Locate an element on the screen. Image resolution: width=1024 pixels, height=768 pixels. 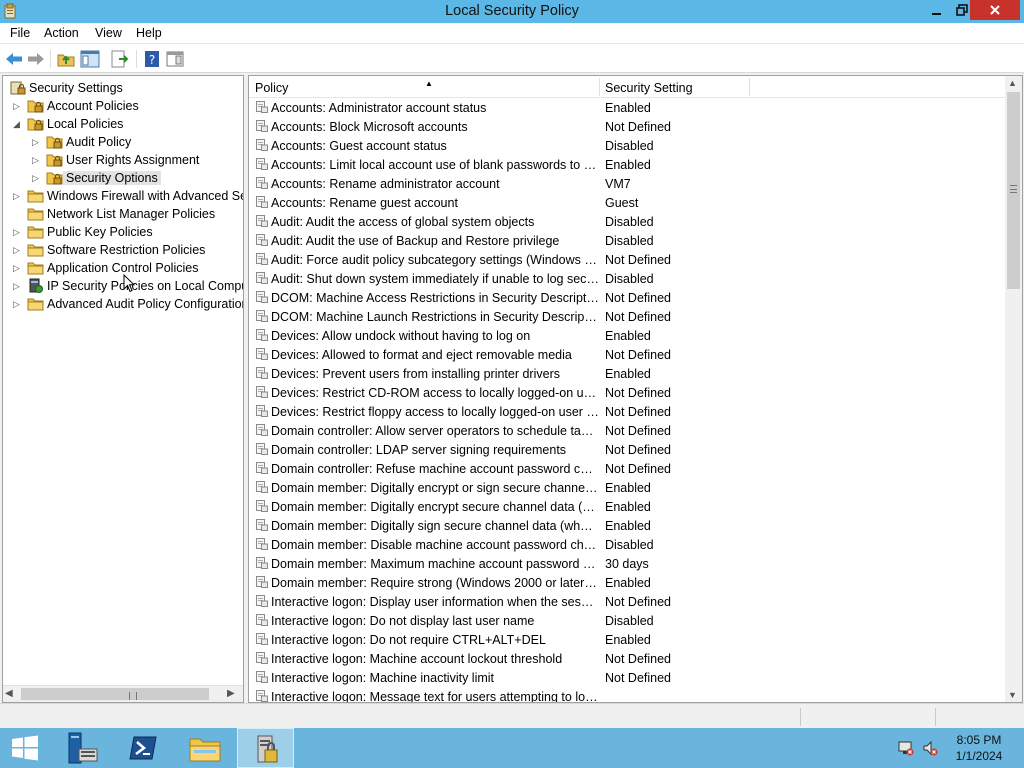
start-button is located at coordinates (28, 748).